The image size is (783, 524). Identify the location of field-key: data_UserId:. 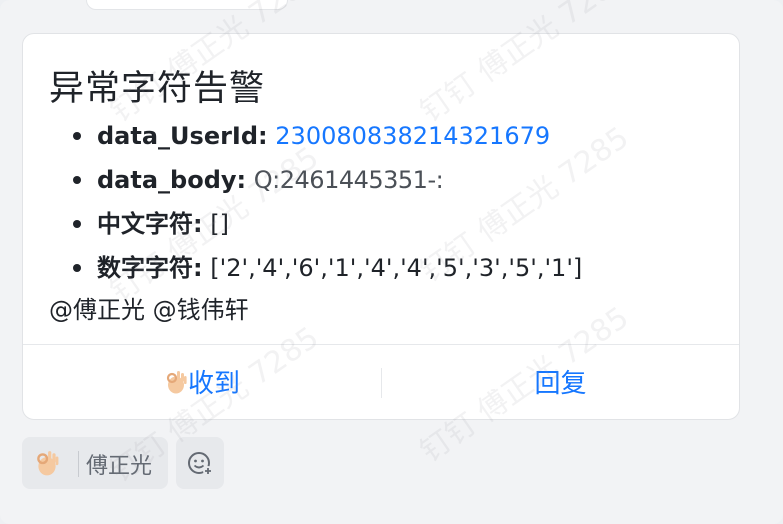
(182, 136).